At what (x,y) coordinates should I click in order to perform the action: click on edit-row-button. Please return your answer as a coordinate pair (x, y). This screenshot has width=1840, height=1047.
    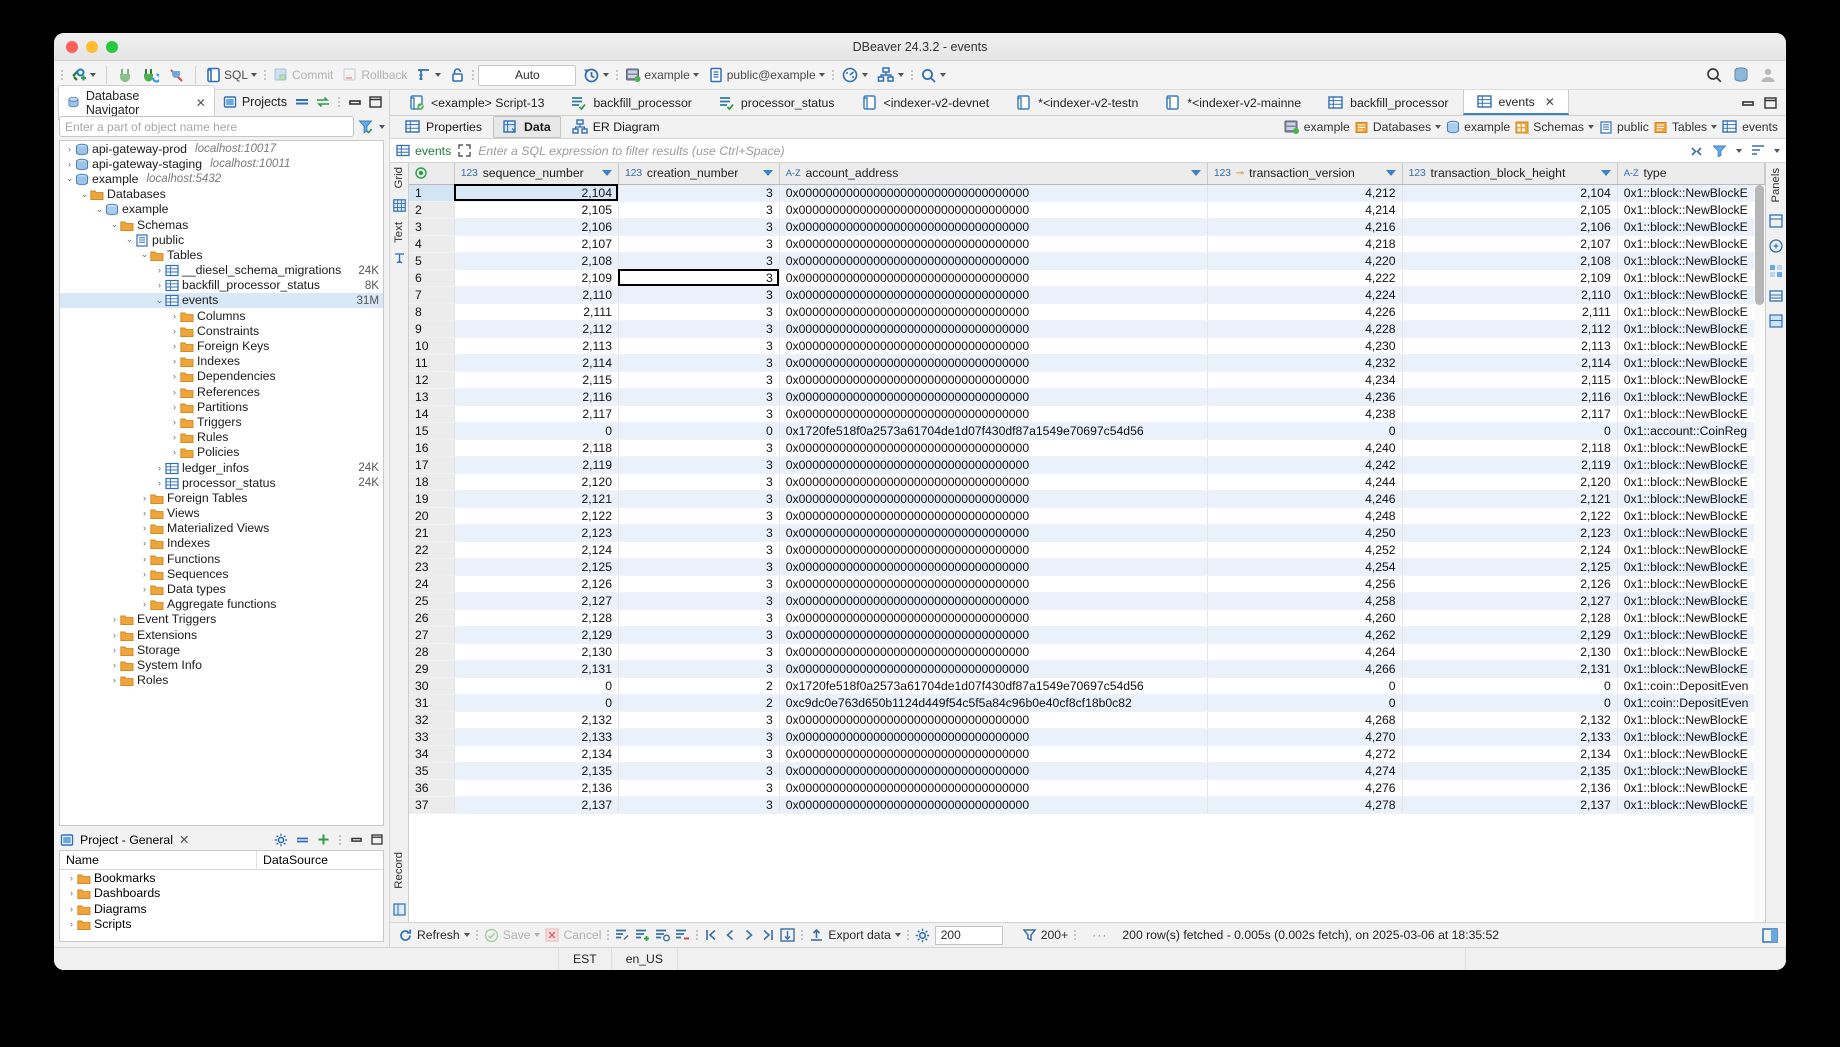
    Looking at the image, I should click on (622, 935).